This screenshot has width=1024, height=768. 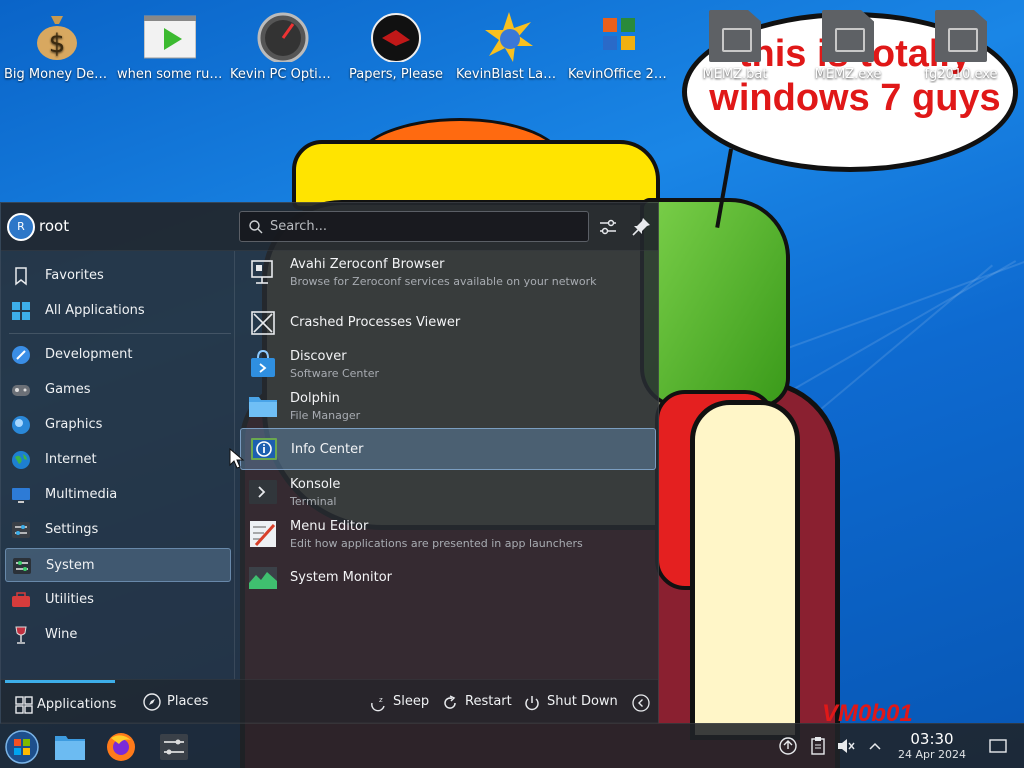 I want to click on taskbar: 03:30 24 Apr 2024, so click(x=512, y=745).